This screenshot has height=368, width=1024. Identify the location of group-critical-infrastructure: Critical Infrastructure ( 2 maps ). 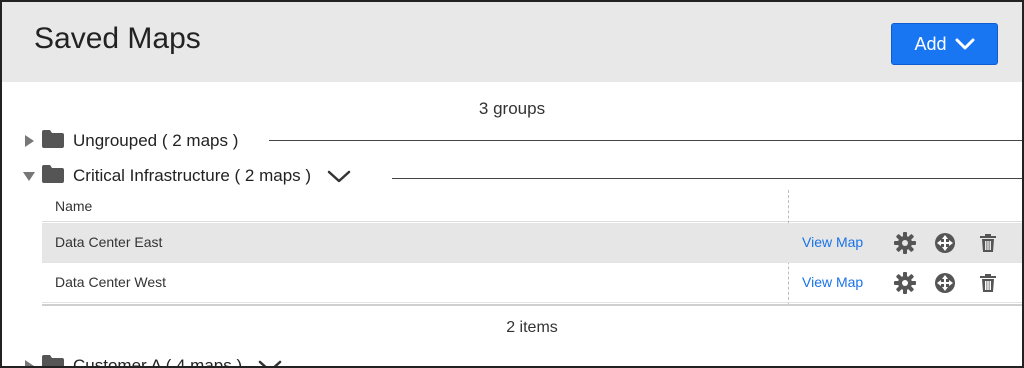
(186, 176).